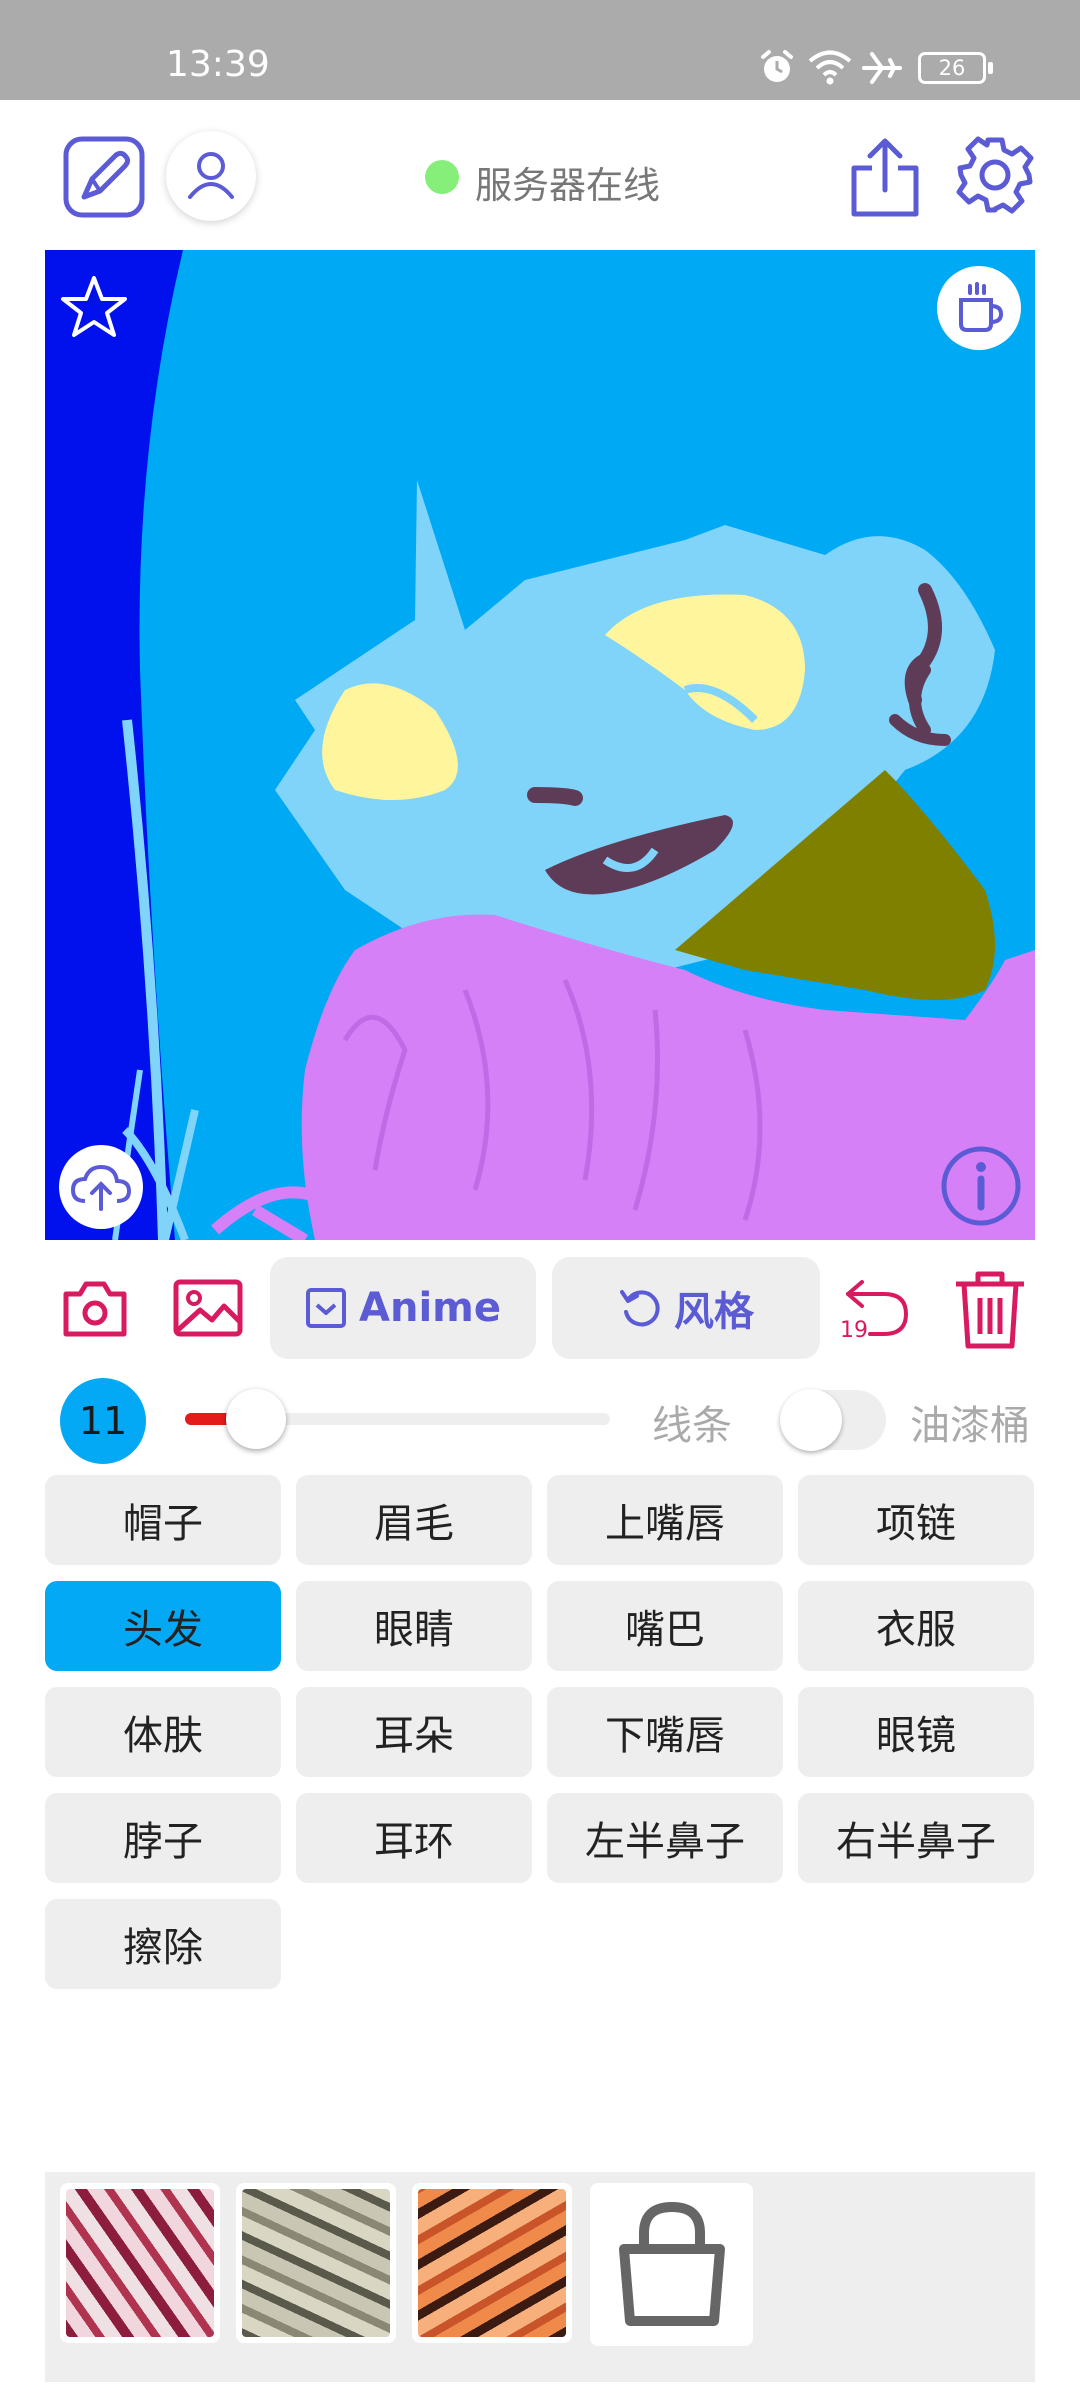  Describe the element at coordinates (995, 175) in the screenshot. I see `gear-icon` at that location.